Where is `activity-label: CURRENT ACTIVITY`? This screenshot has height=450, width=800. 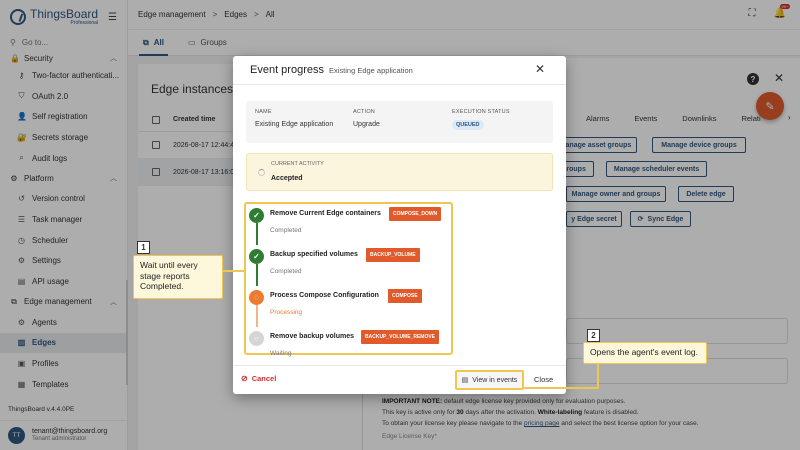 activity-label: CURRENT ACTIVITY is located at coordinates (297, 164).